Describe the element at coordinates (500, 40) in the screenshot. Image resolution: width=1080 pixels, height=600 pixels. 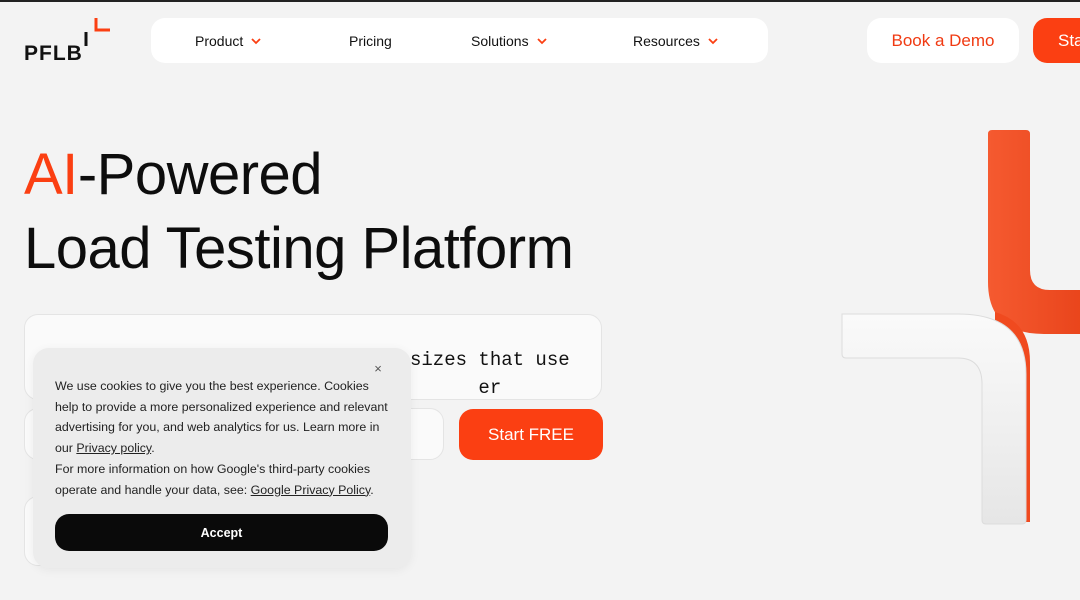
I see `nav-item-label: Solutions` at that location.